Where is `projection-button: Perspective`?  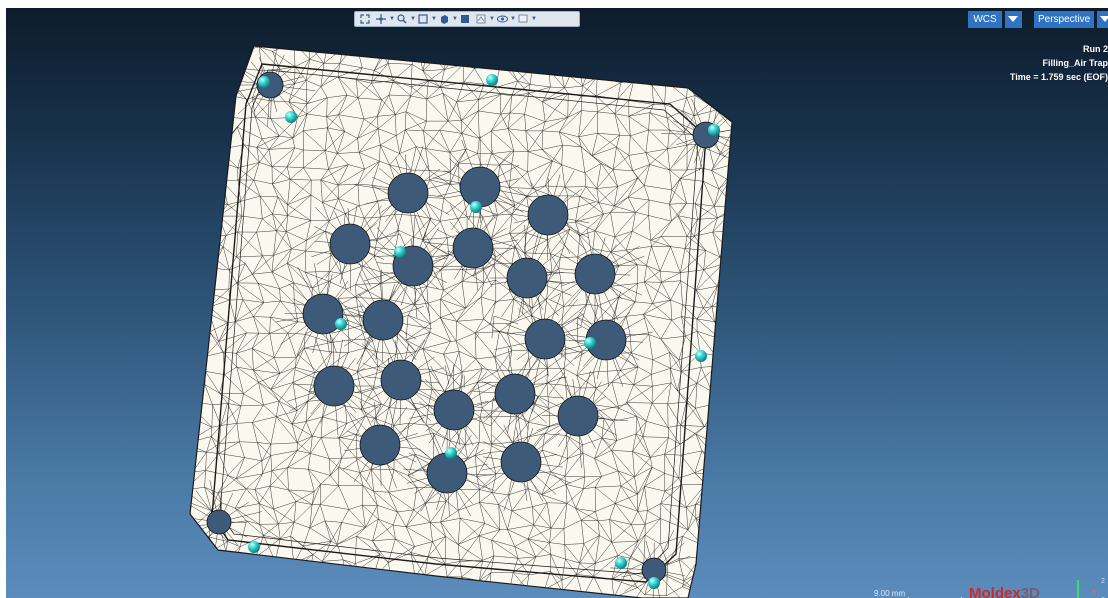 projection-button: Perspective is located at coordinates (1064, 19).